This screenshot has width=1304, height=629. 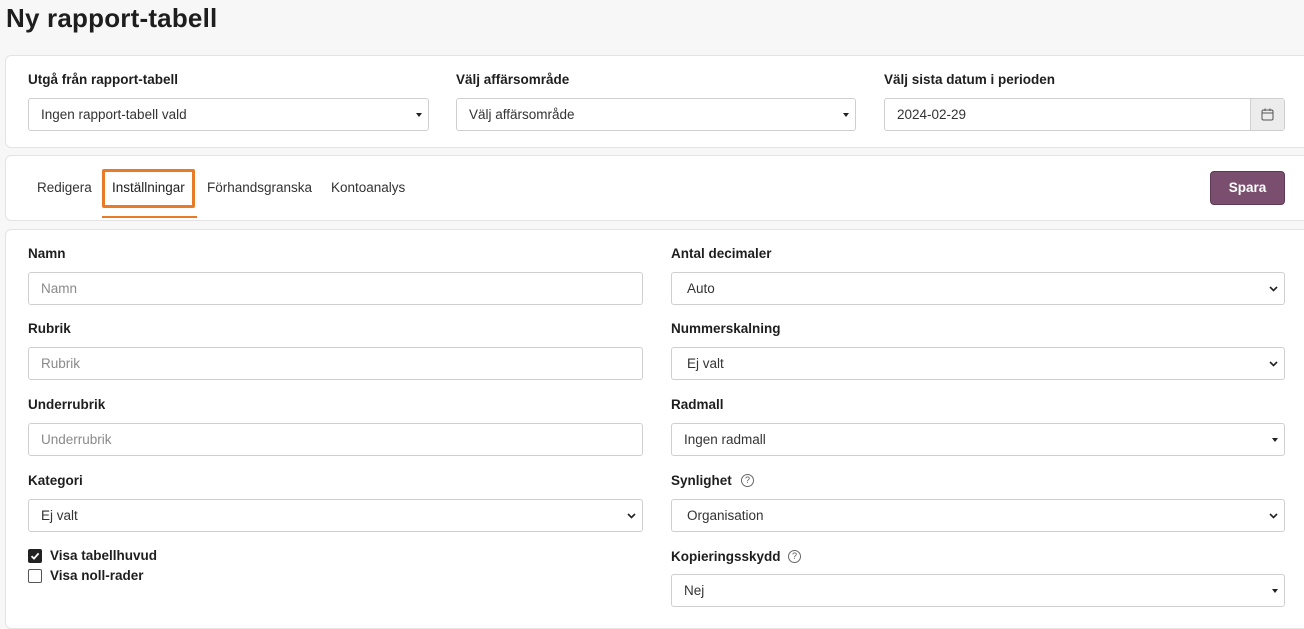 I want to click on underrubrik-label: Underrubrik, so click(x=67, y=404).